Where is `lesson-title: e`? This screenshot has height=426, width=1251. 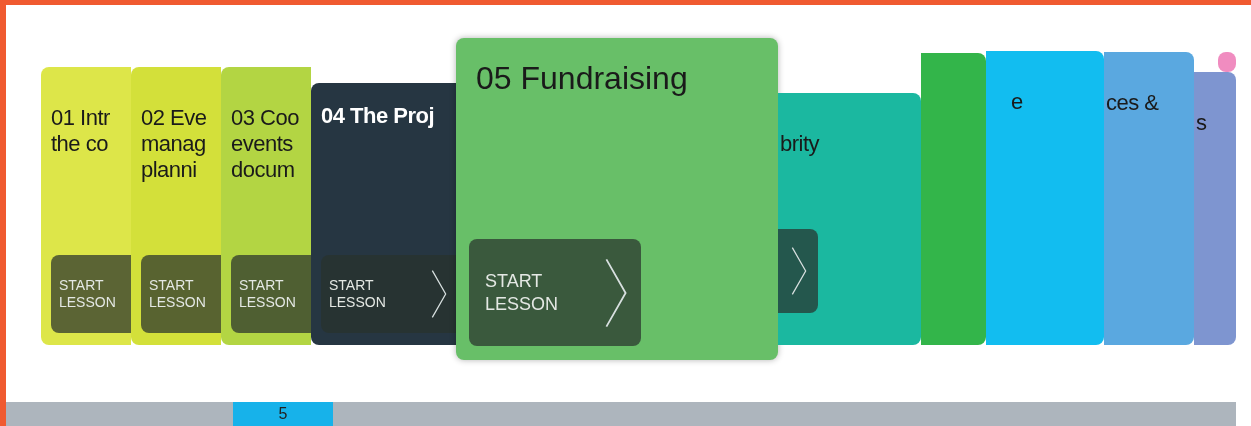 lesson-title: e is located at coordinates (1017, 102).